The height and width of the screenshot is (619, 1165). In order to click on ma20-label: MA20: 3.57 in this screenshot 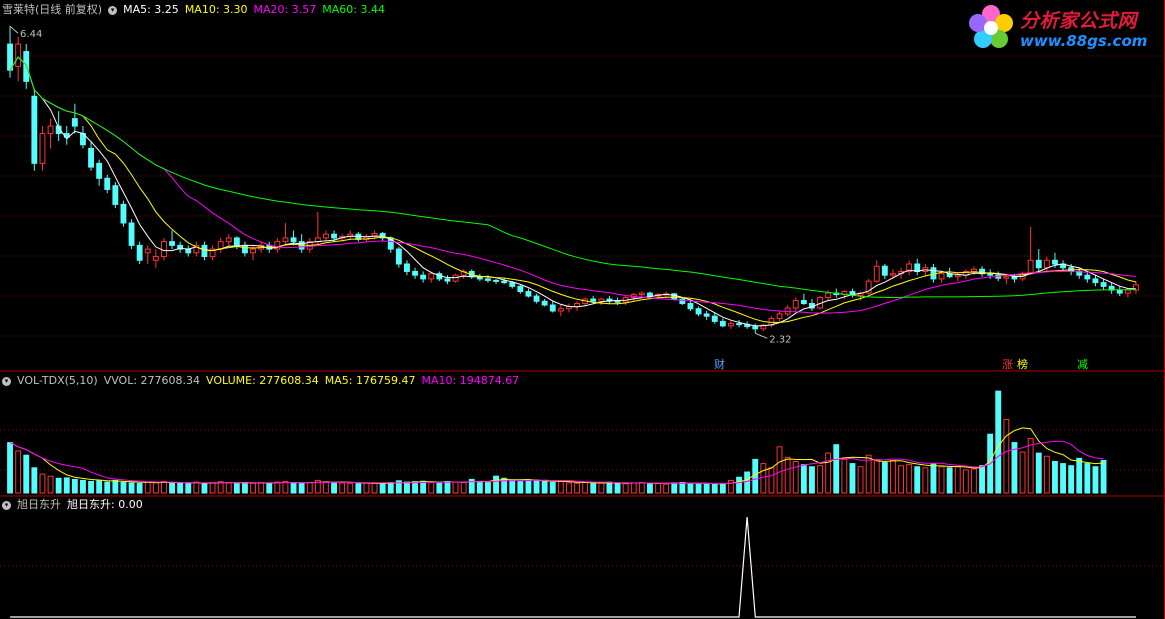, I will do `click(285, 9)`.